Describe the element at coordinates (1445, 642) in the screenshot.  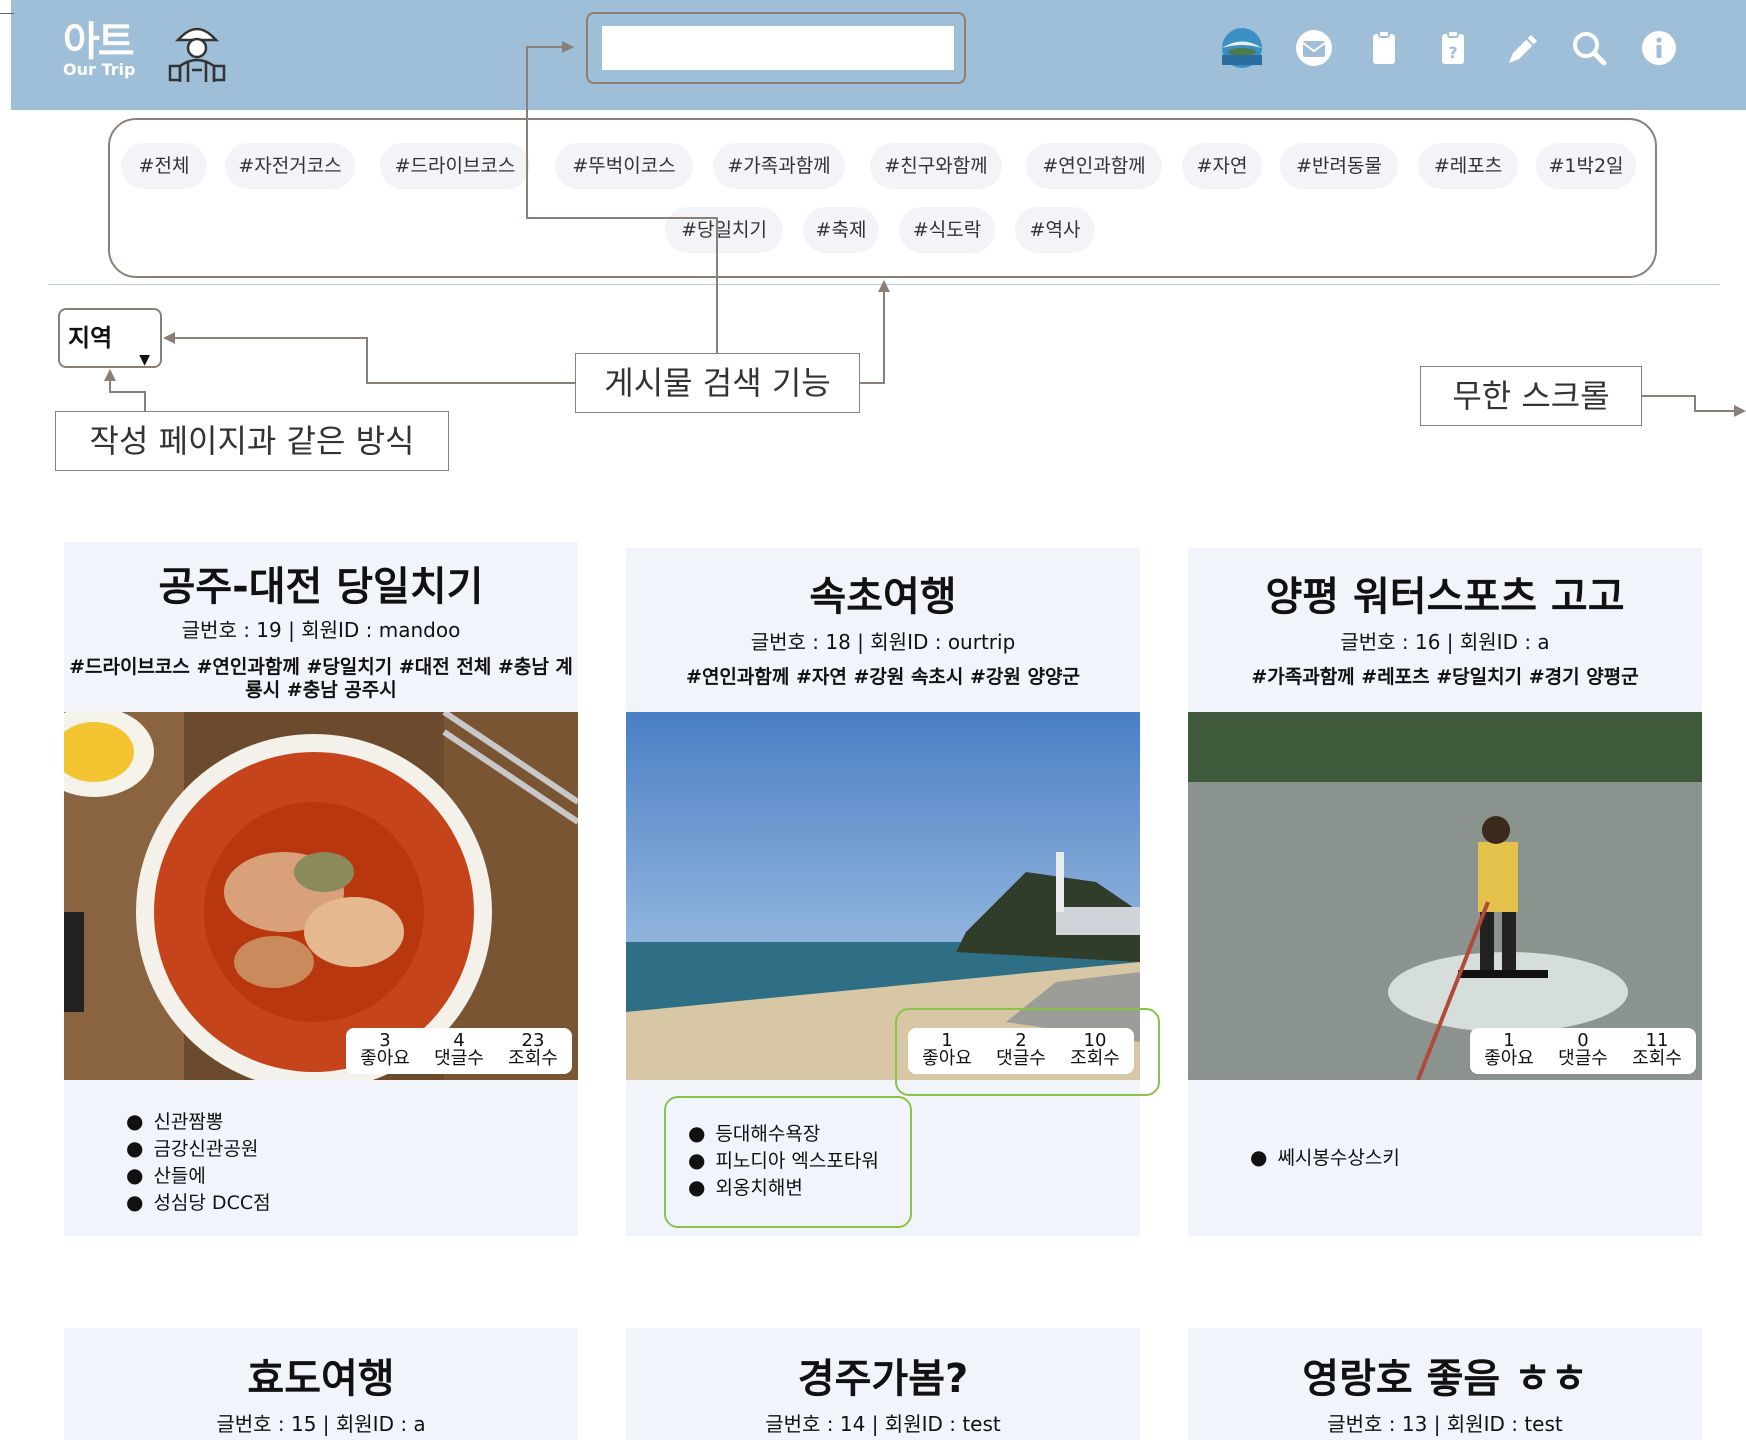
I see `post-meta: 글번호 : 16 | 회원ID : a` at that location.